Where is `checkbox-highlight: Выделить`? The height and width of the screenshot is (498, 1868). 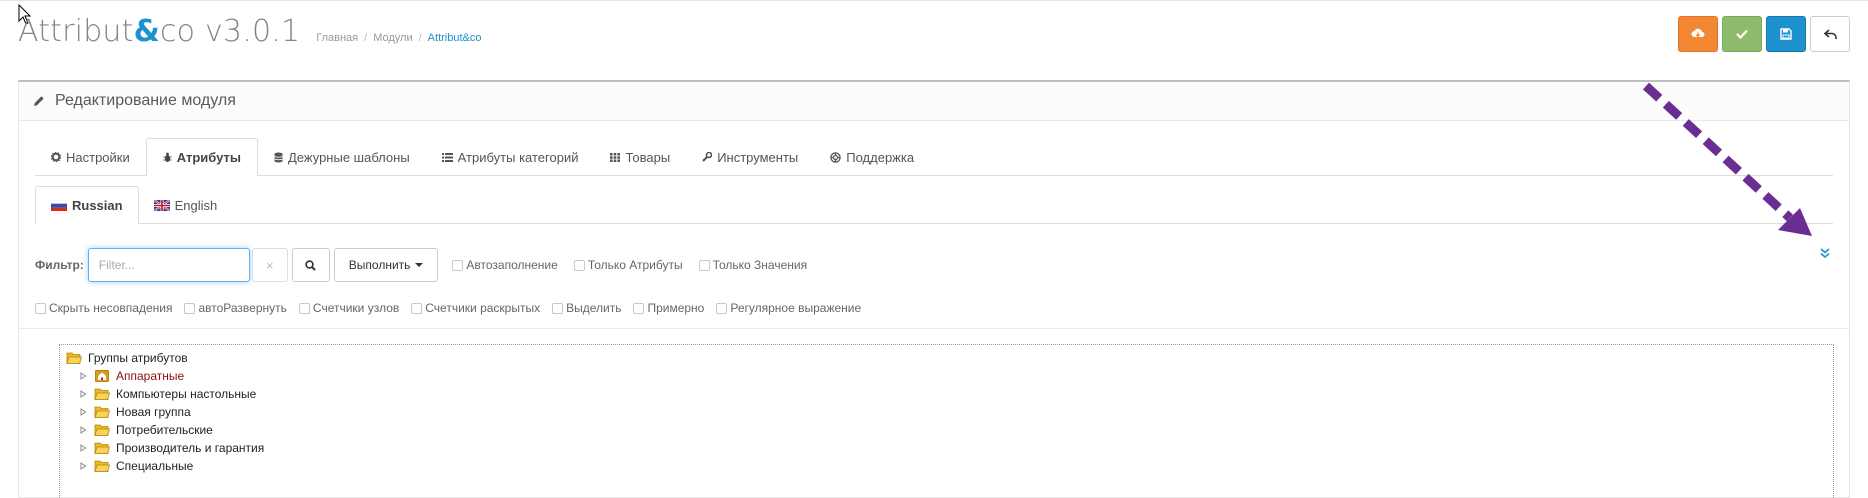
checkbox-highlight: Выделить is located at coordinates (586, 308).